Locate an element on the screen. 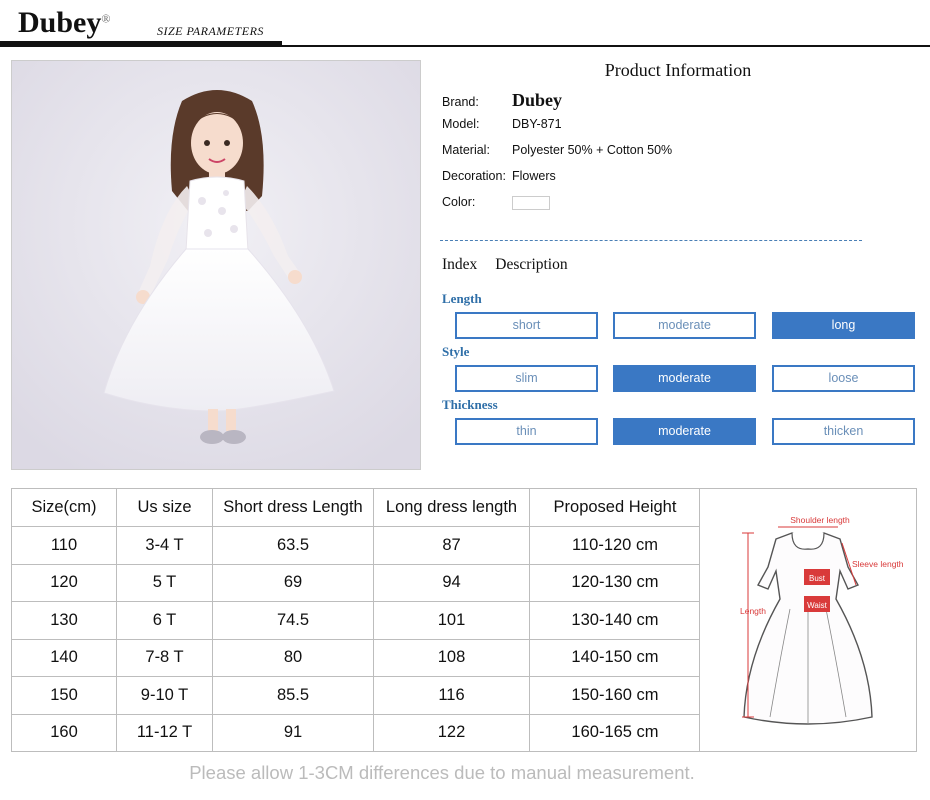 The width and height of the screenshot is (930, 800). table-header: Long dress length is located at coordinates (451, 507).